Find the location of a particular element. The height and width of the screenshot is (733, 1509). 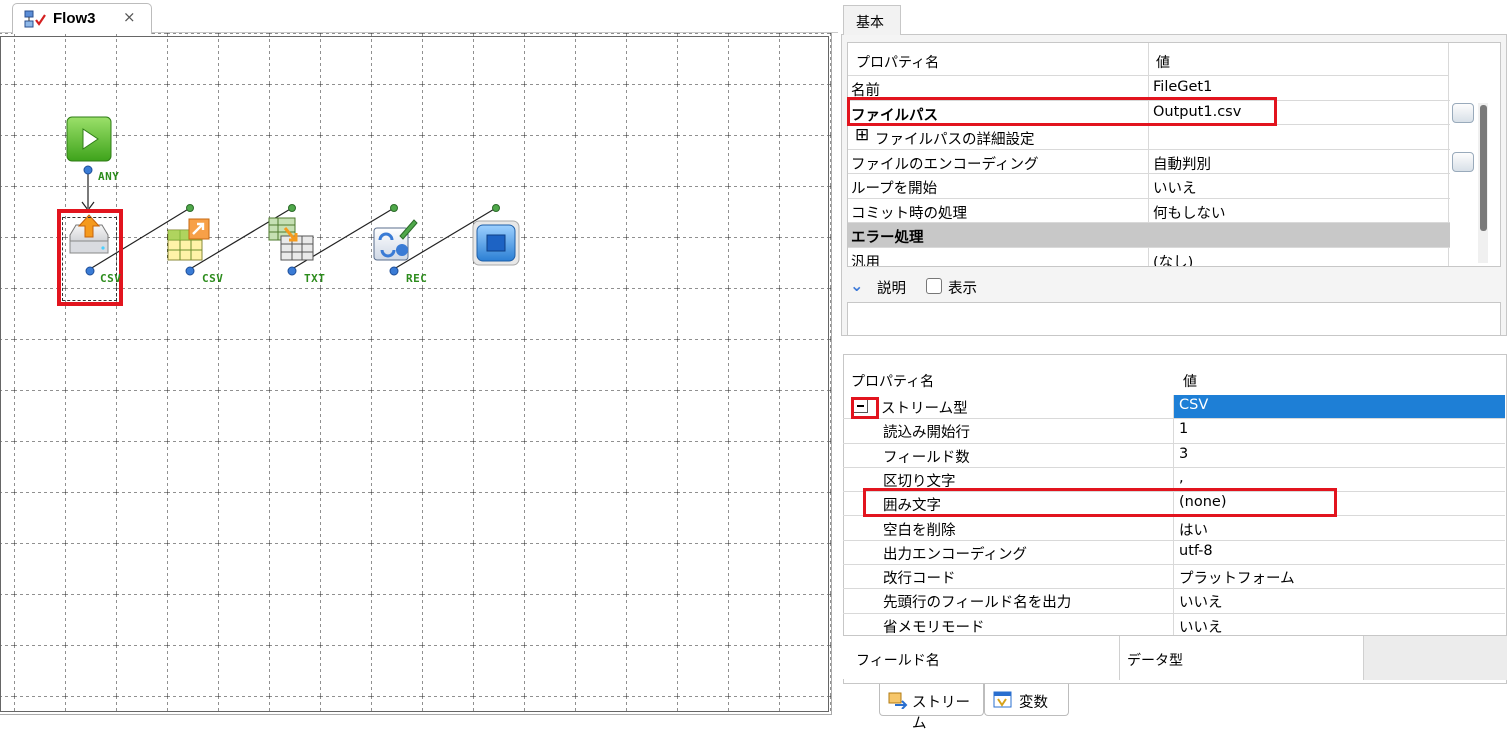

prop-name: ファイルパス is located at coordinates (894, 115).